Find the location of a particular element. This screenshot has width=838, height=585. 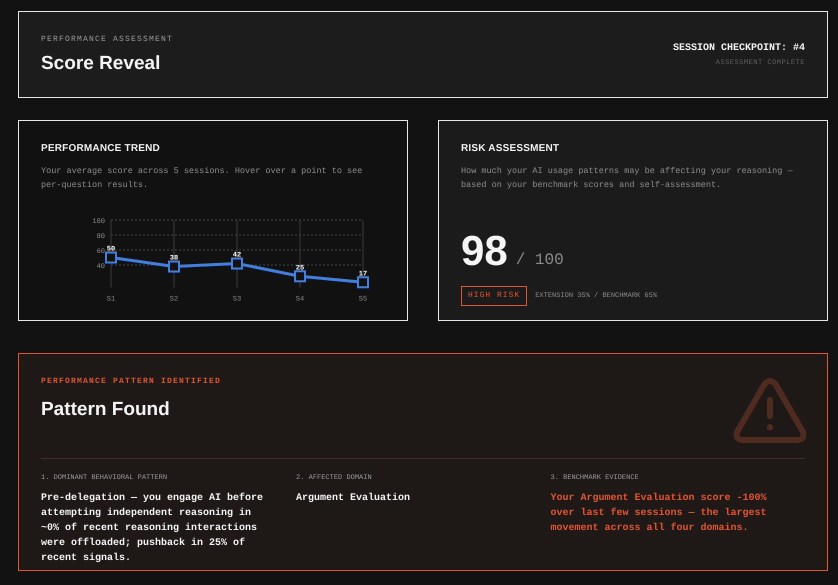

card-title: PERFORMANCE TREND is located at coordinates (101, 149).